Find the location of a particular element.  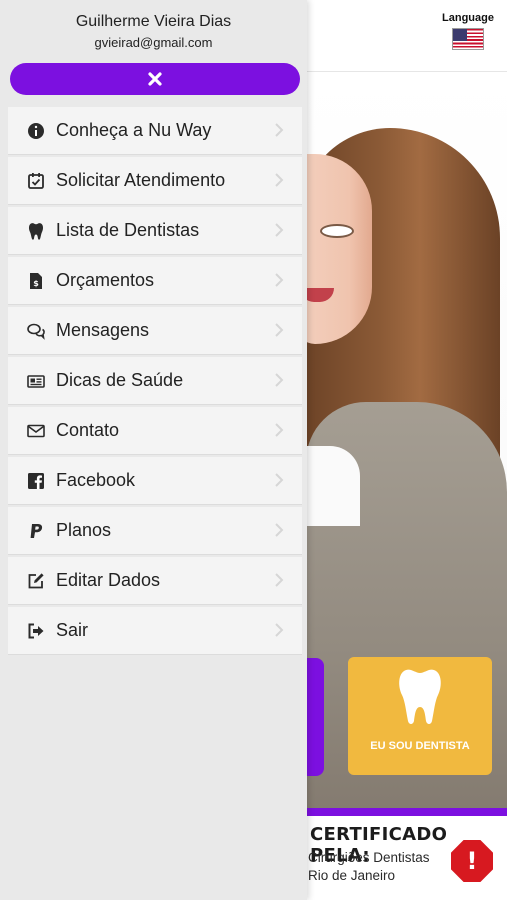

menu-item-dentistas: Lista de Dentistas is located at coordinates (155, 231).